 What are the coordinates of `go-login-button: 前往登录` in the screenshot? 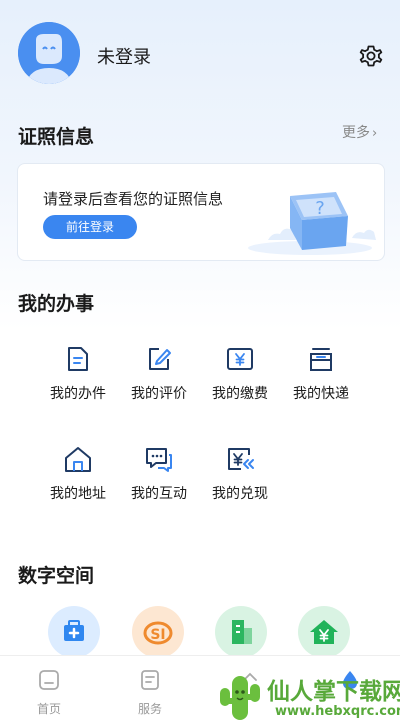 It's located at (90, 227).